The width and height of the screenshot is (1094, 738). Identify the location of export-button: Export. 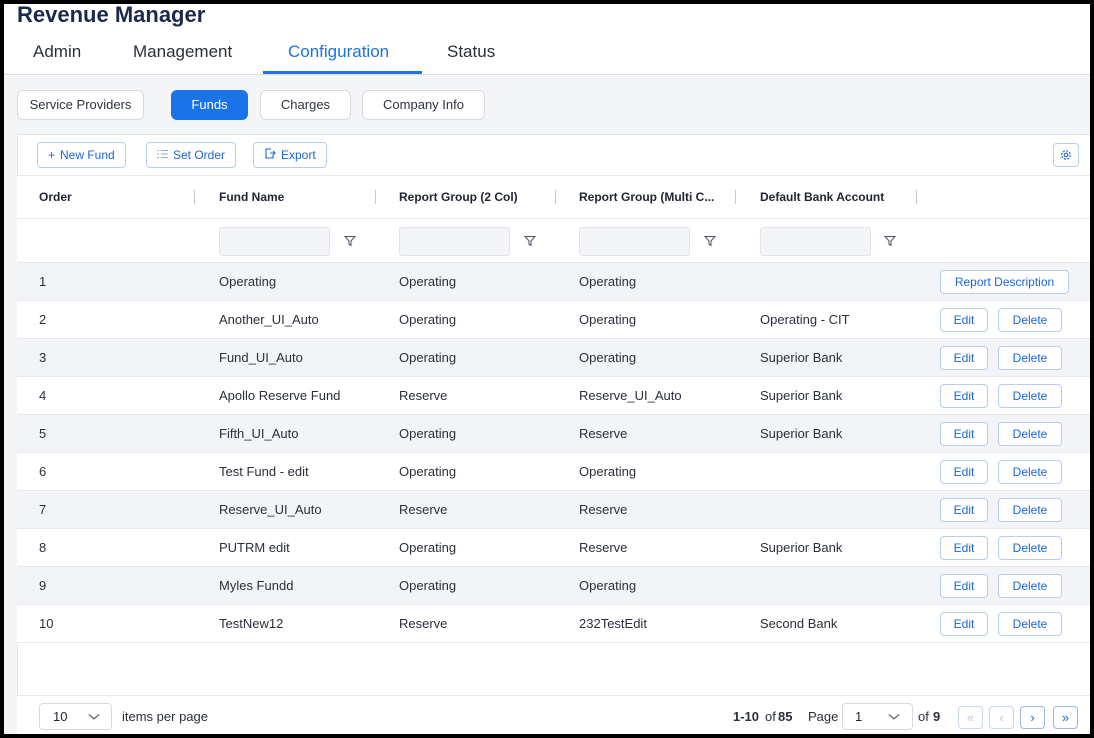
(290, 155).